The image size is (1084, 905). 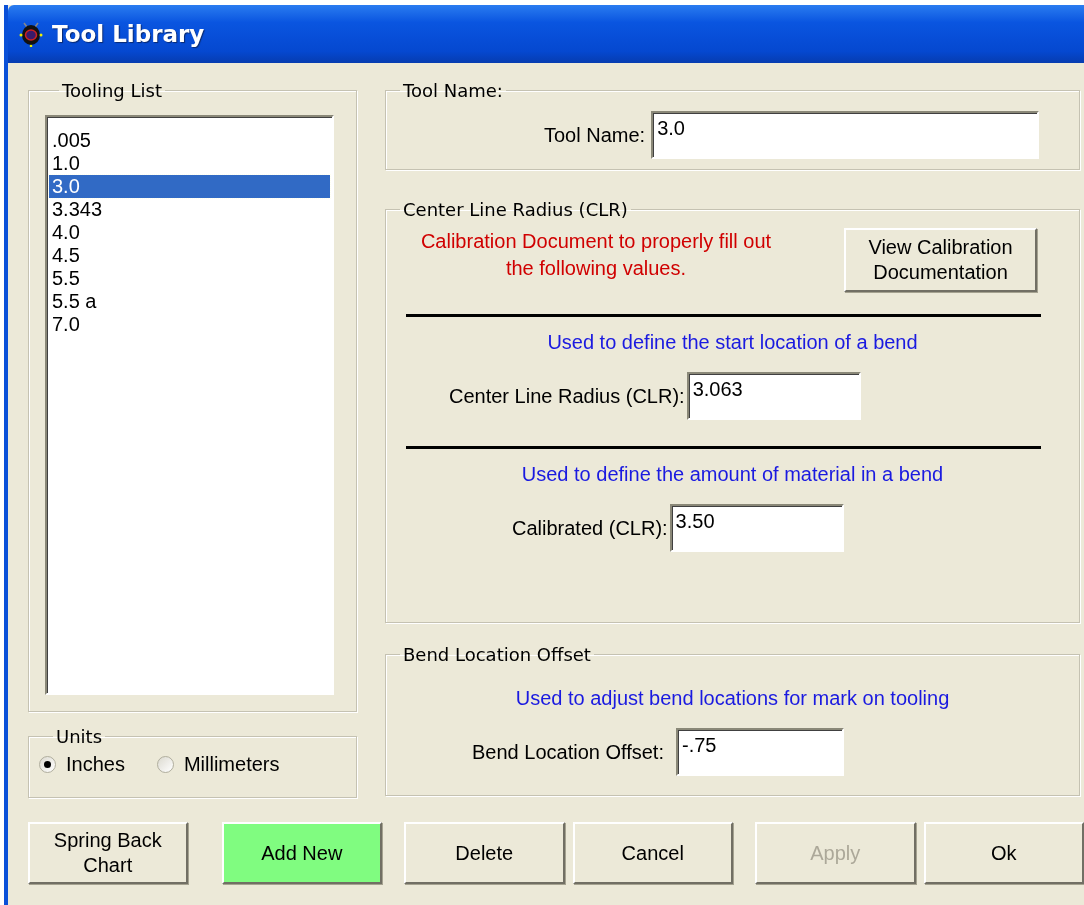 I want to click on group-label: Tooling List, so click(x=112, y=90).